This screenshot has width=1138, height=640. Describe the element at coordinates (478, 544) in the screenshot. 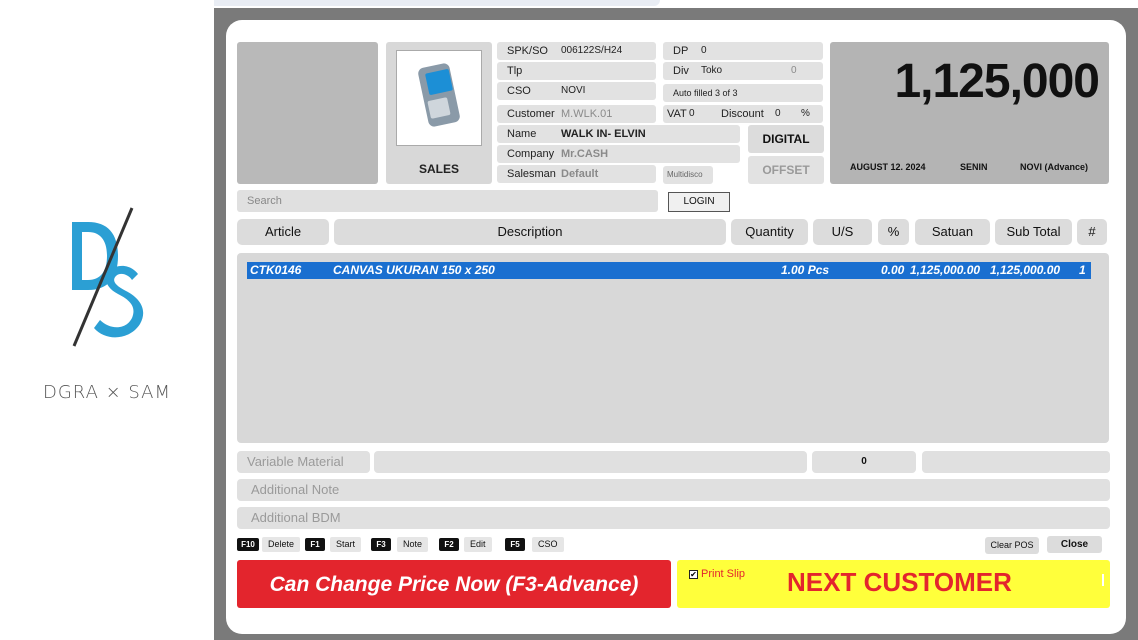

I see `shortcut-edit: Edit` at that location.